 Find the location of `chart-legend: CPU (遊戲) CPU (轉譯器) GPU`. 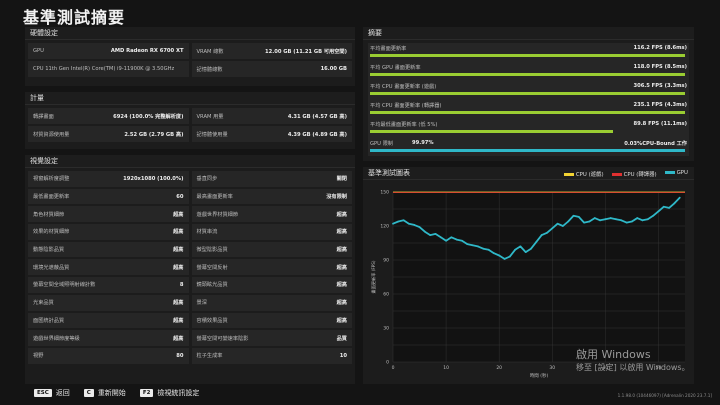

chart-legend: CPU (遊戲) CPU (轉譯器) GPU is located at coordinates (625, 174).